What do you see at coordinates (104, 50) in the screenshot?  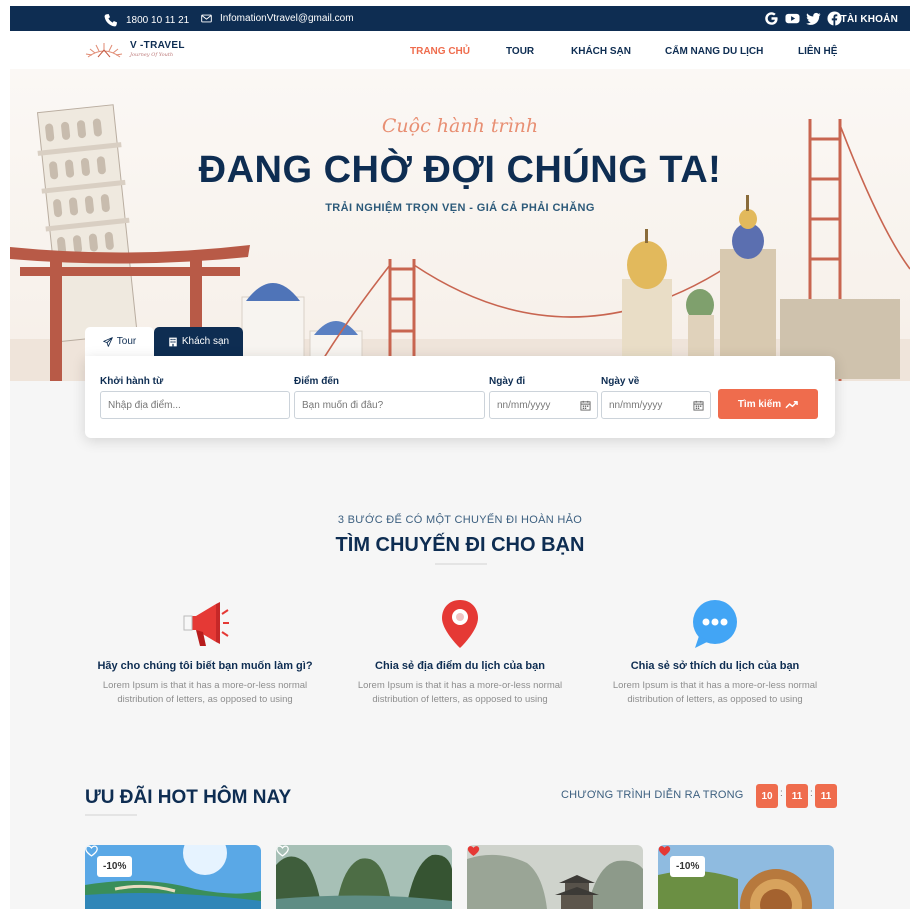 I see `sun-logo-icon` at bounding box center [104, 50].